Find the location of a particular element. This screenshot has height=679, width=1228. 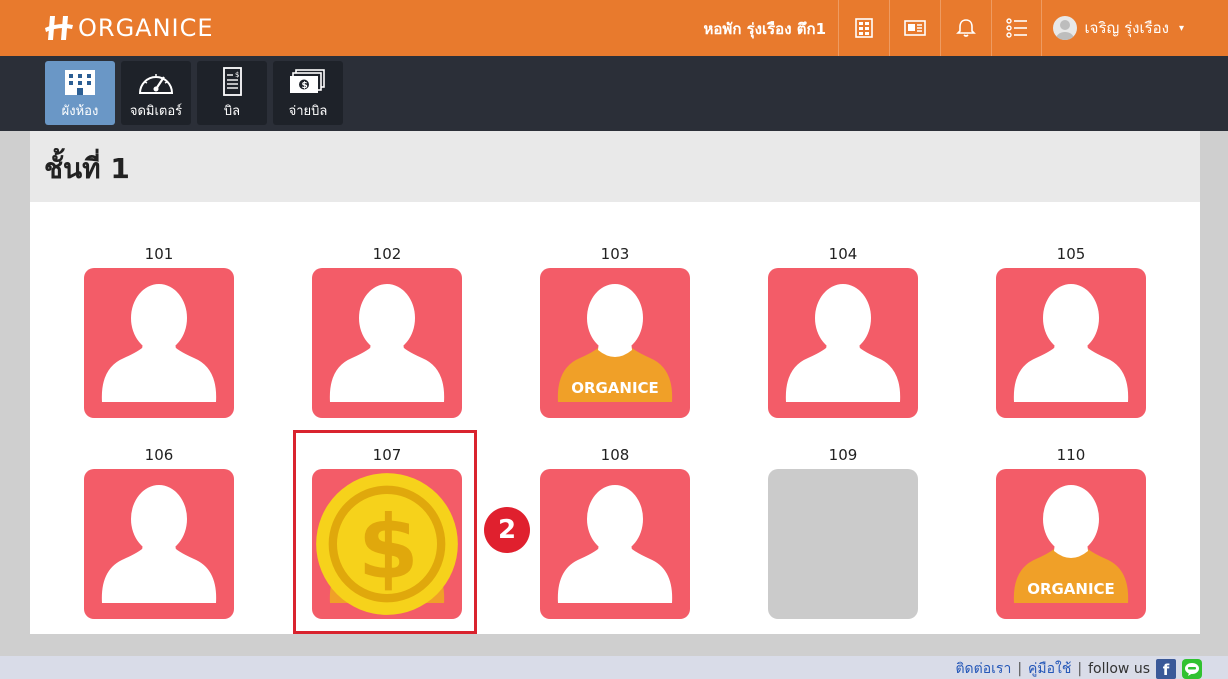

room-107-highlight is located at coordinates (385, 532).